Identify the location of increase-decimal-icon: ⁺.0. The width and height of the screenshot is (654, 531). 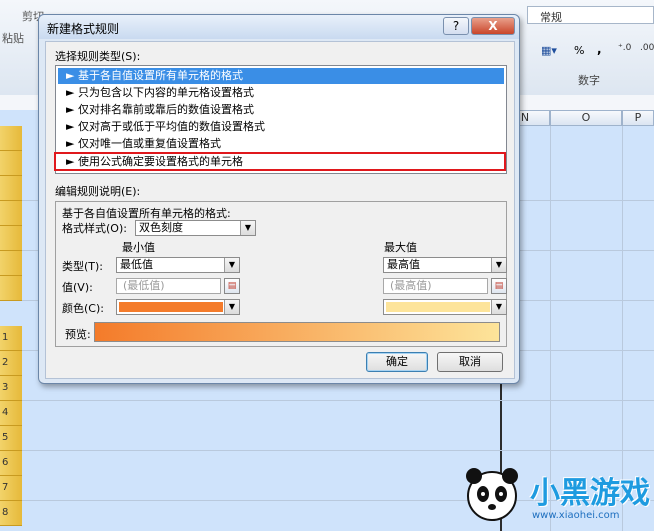
(624, 48).